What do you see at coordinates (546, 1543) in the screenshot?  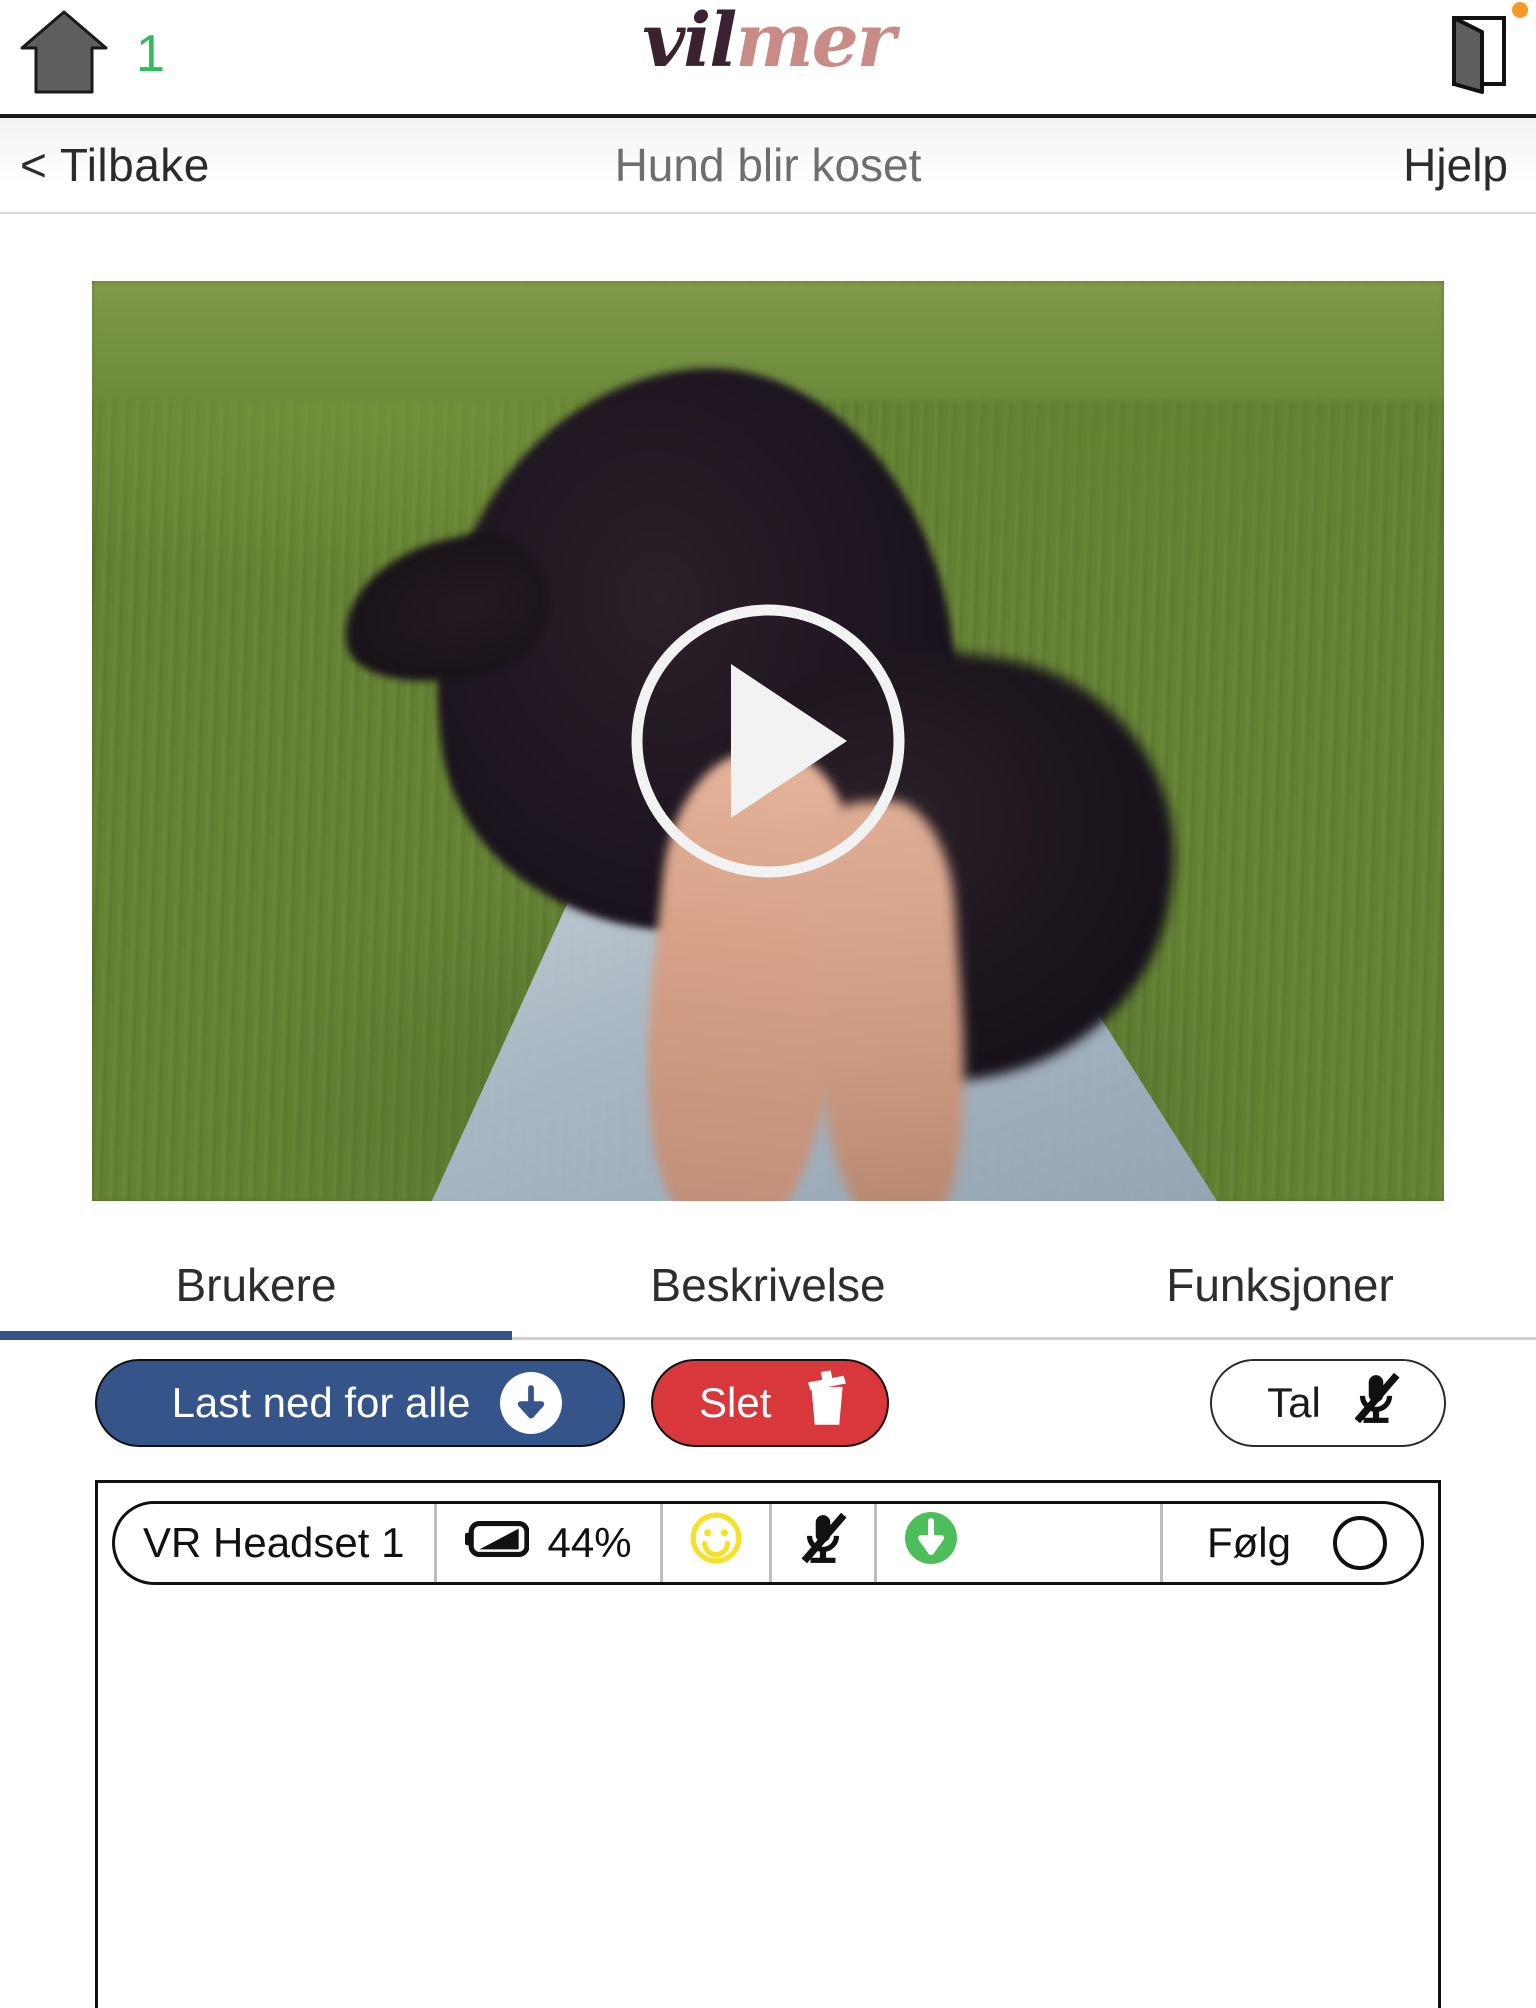 I see `device-battery-cell: 44%` at bounding box center [546, 1543].